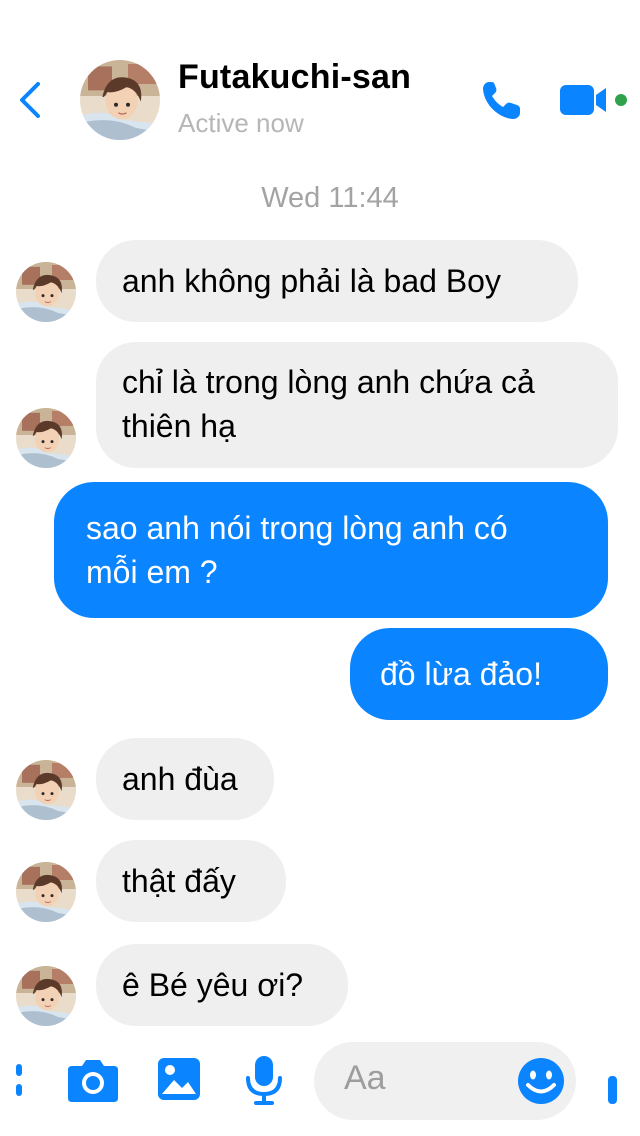 The height and width of the screenshot is (1136, 640). What do you see at coordinates (502, 100) in the screenshot?
I see `phone-icon` at bounding box center [502, 100].